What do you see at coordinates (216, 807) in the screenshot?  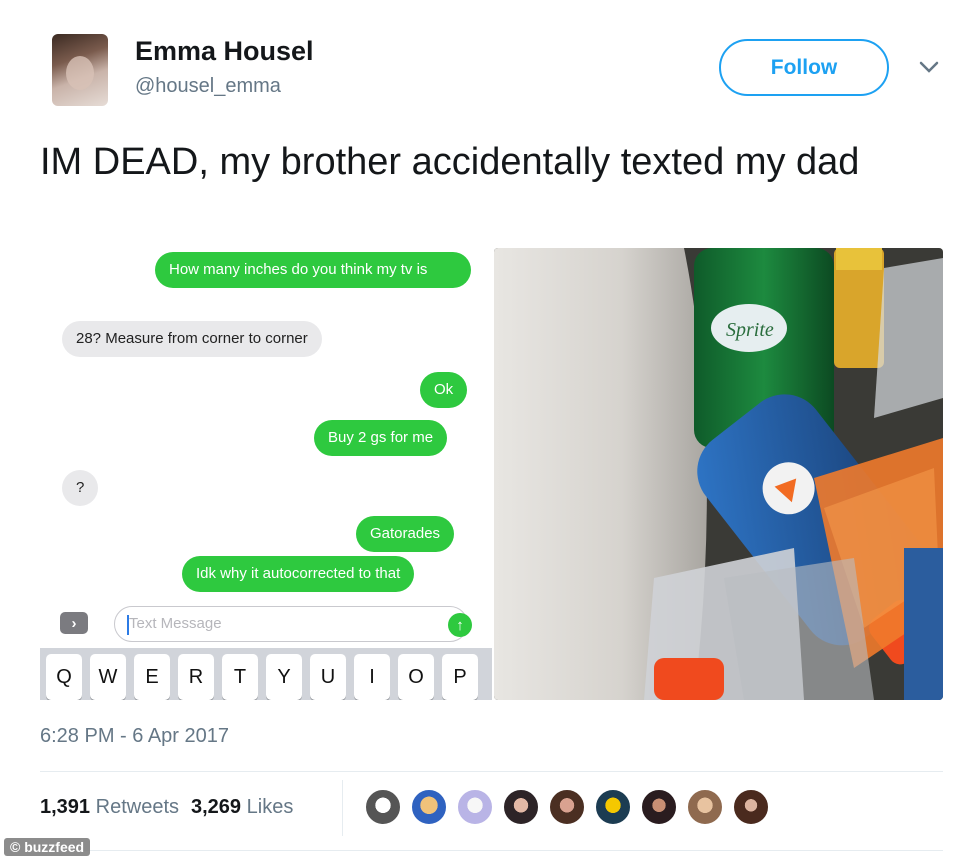 I see `likes-count: 3,269` at bounding box center [216, 807].